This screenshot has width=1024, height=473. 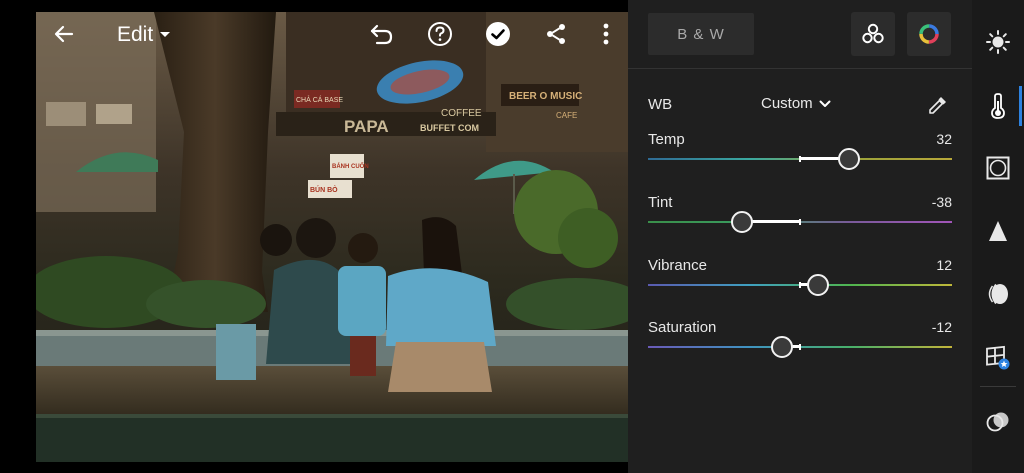 I want to click on slider-saturation-thumb, so click(x=781, y=347).